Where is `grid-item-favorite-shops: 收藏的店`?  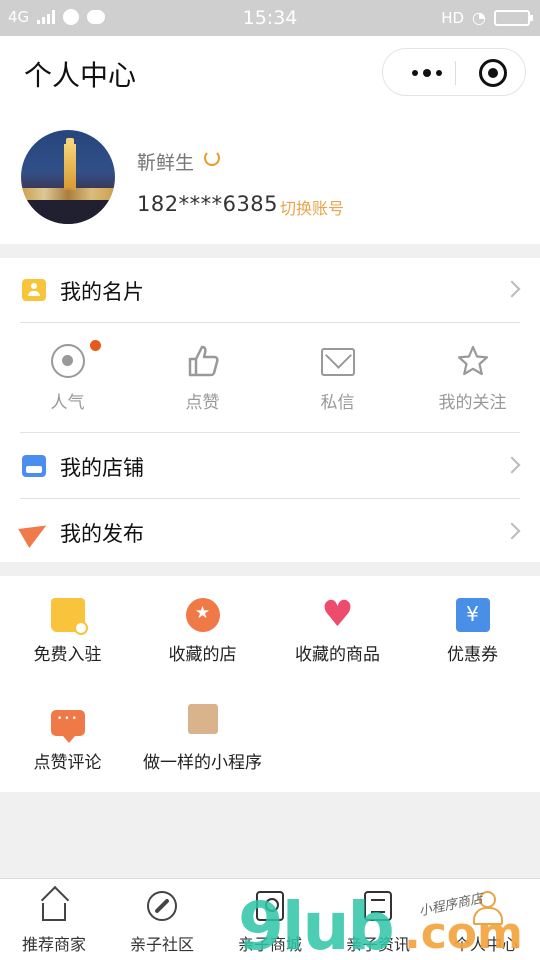
grid-item-favorite-shops: 收藏的店 is located at coordinates (202, 626).